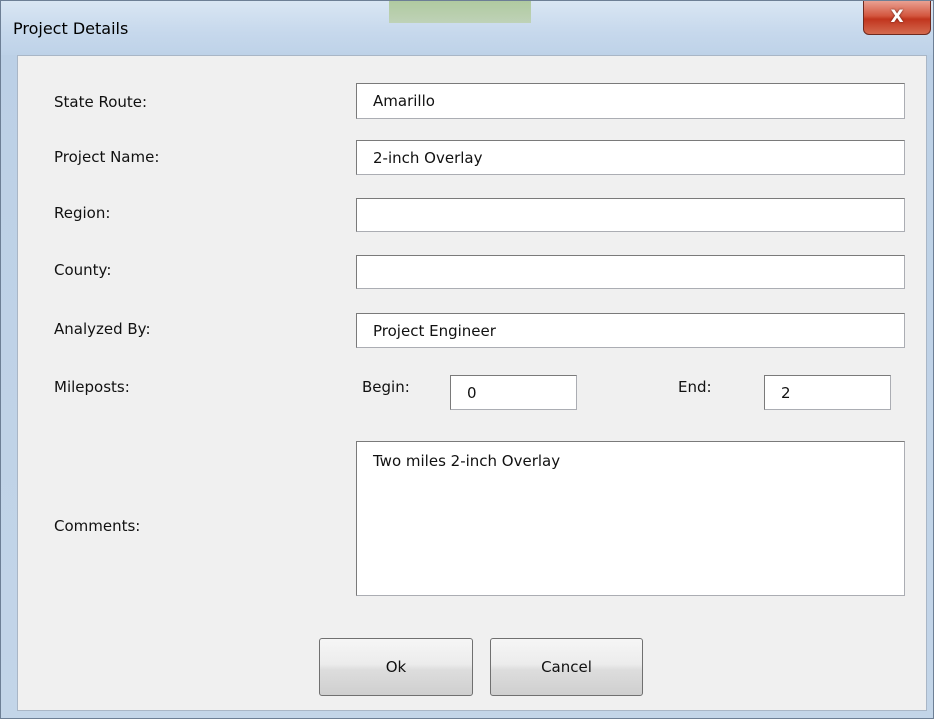  What do you see at coordinates (71, 28) in the screenshot?
I see `dialog-title: Project Details` at bounding box center [71, 28].